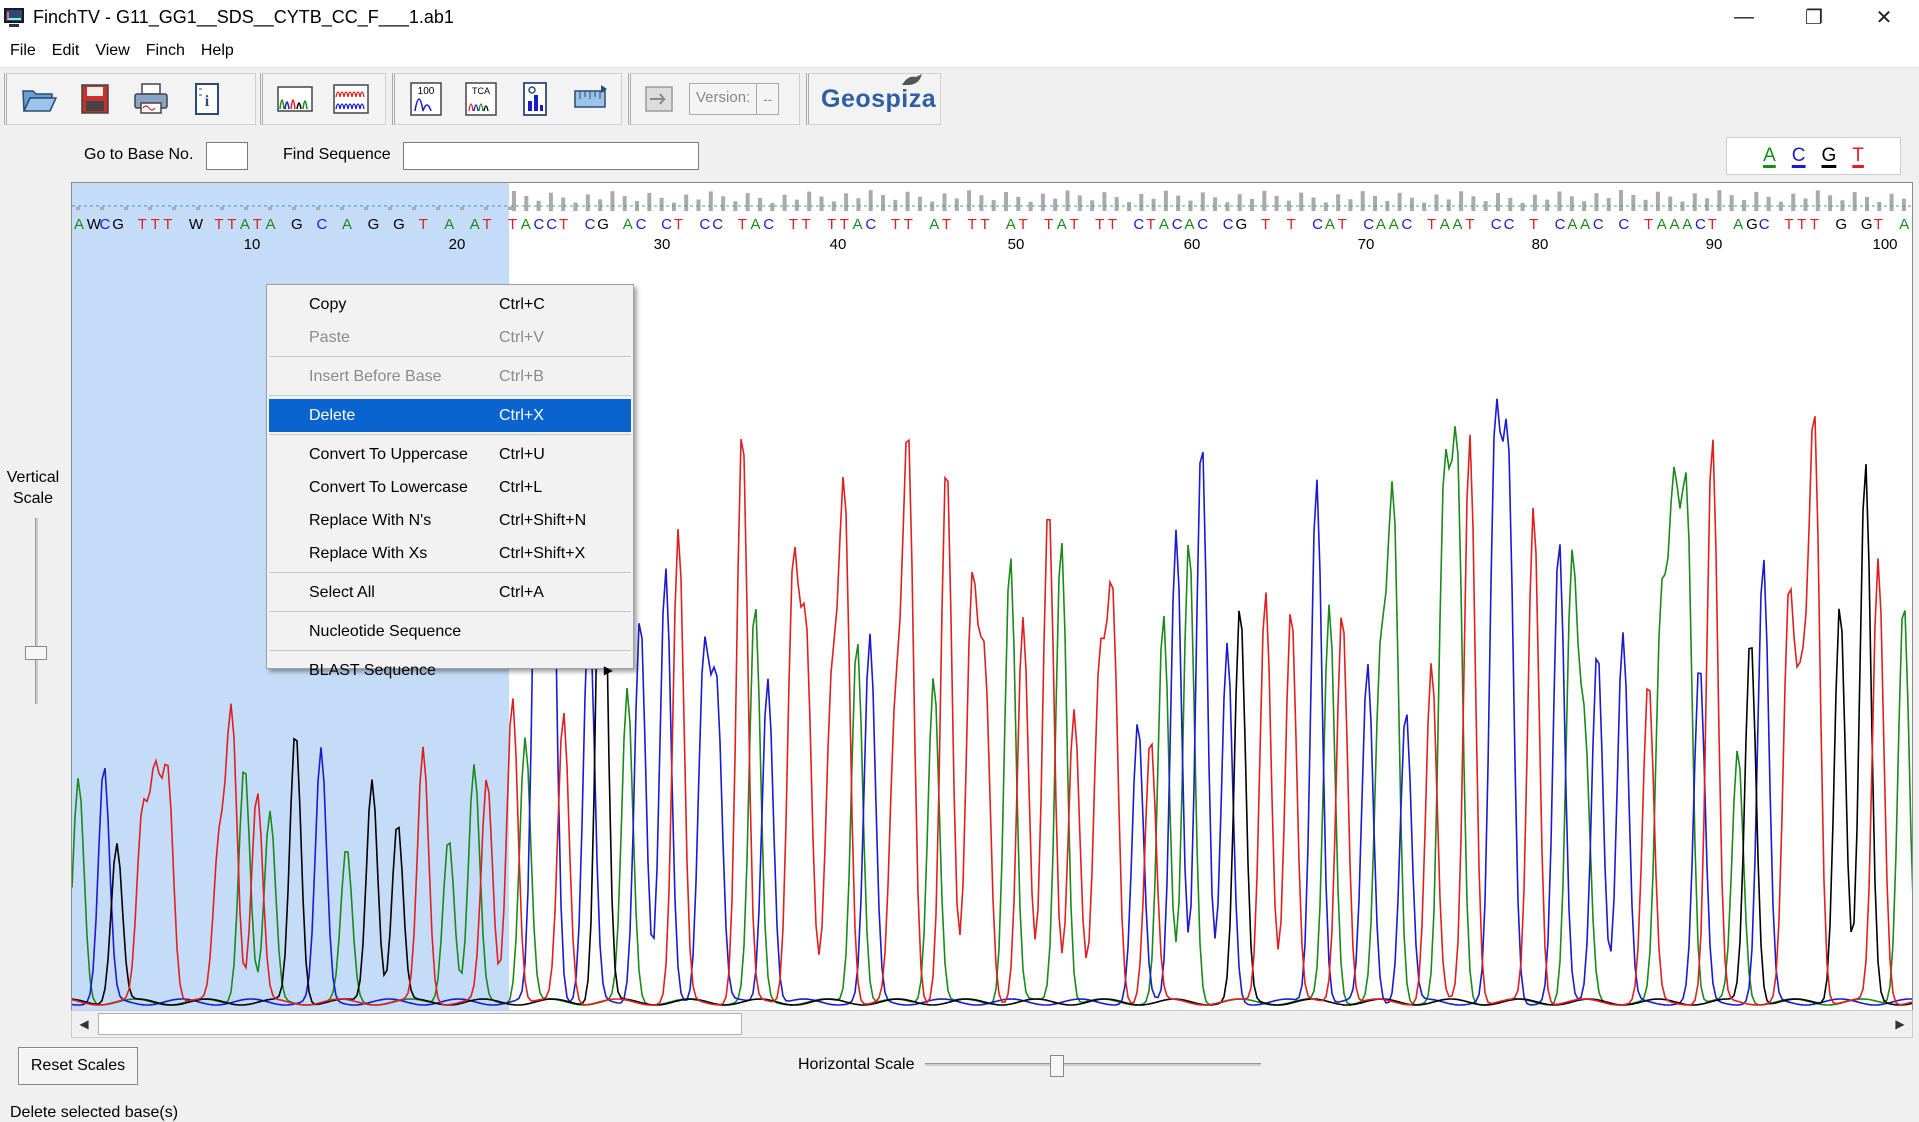 This screenshot has height=1122, width=1919. I want to click on horizontal-scale-thumb, so click(1057, 1066).